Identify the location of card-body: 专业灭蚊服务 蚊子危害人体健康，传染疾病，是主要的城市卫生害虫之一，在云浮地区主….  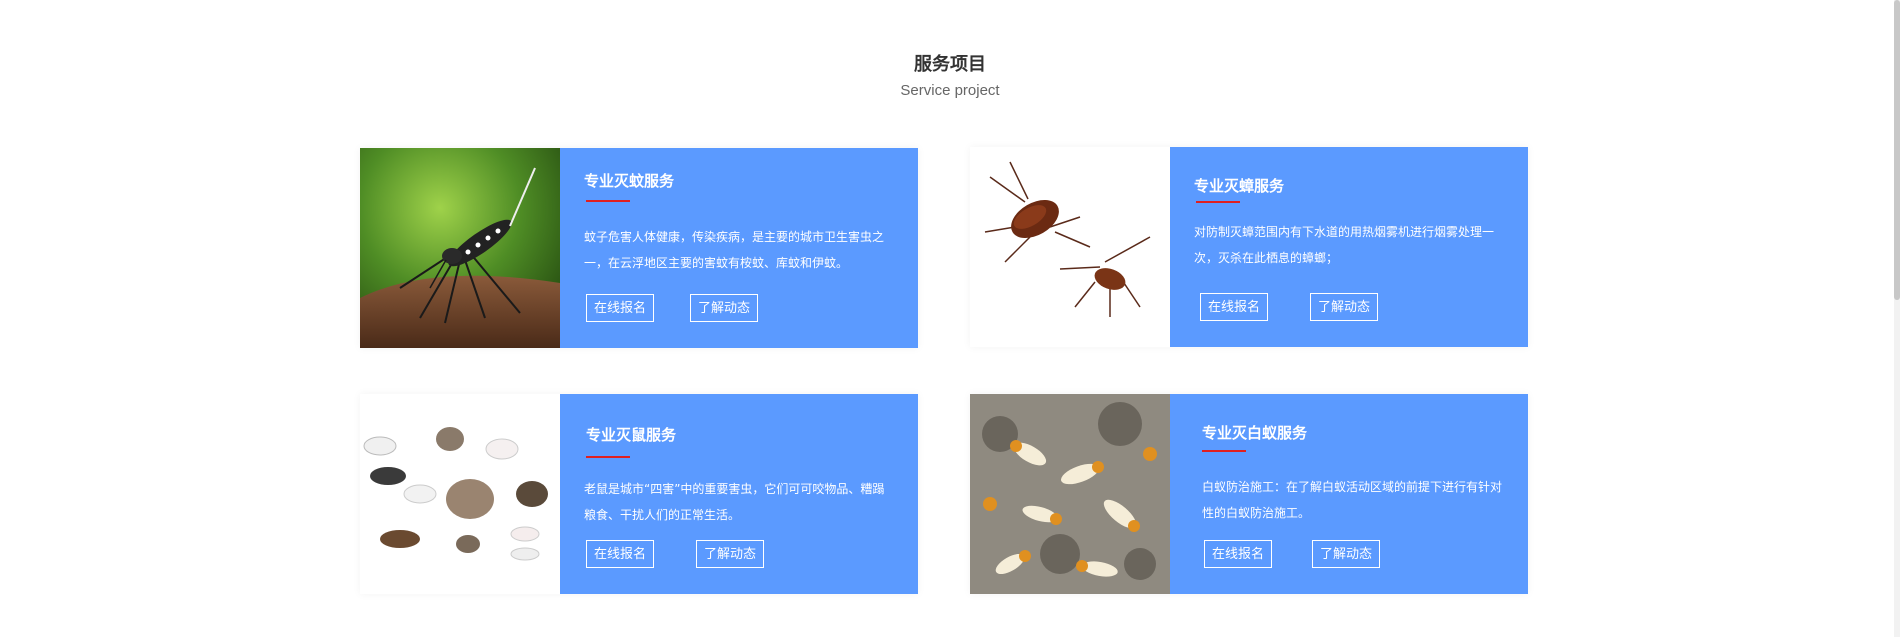
(740, 248).